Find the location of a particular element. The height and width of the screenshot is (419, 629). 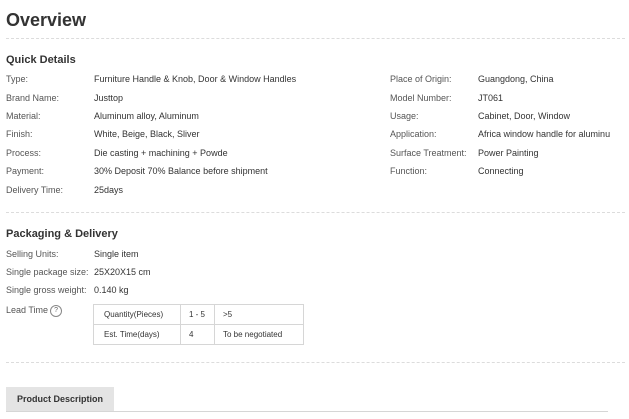

detail-label: Delivery Time: is located at coordinates (35, 190).